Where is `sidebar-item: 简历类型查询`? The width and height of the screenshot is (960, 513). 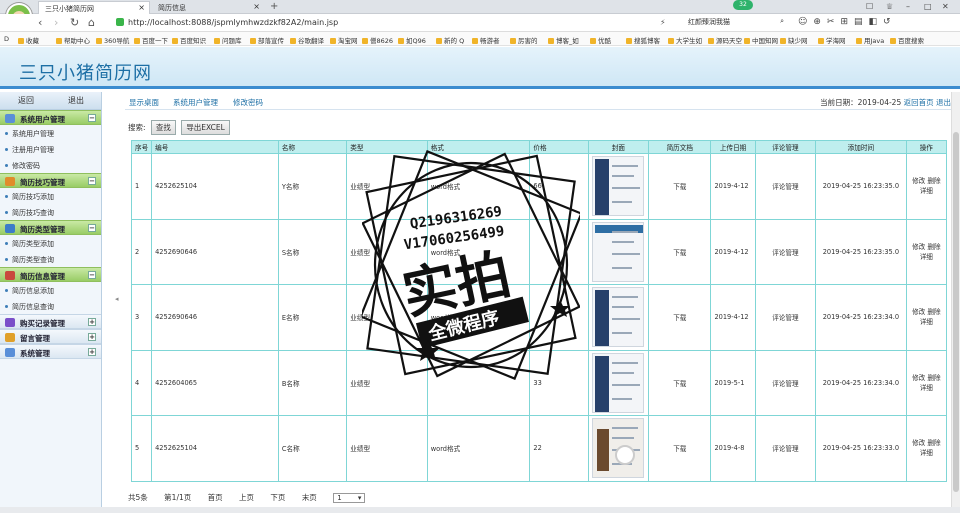 sidebar-item: 简历类型查询 is located at coordinates (50, 259).